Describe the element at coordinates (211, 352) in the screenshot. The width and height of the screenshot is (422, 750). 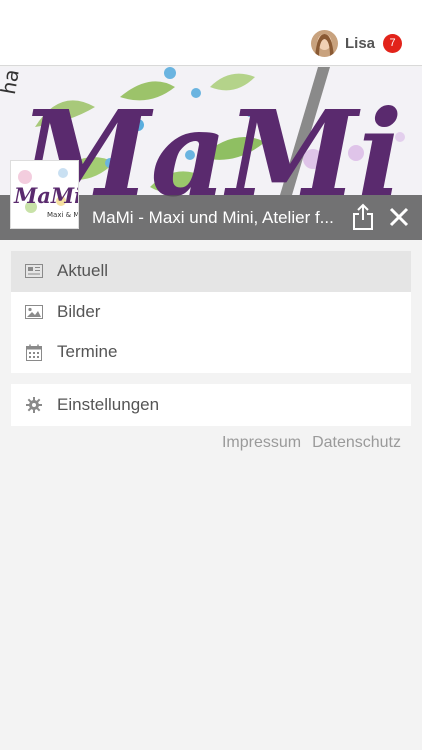
I see `menu-item-termine: Termine` at that location.